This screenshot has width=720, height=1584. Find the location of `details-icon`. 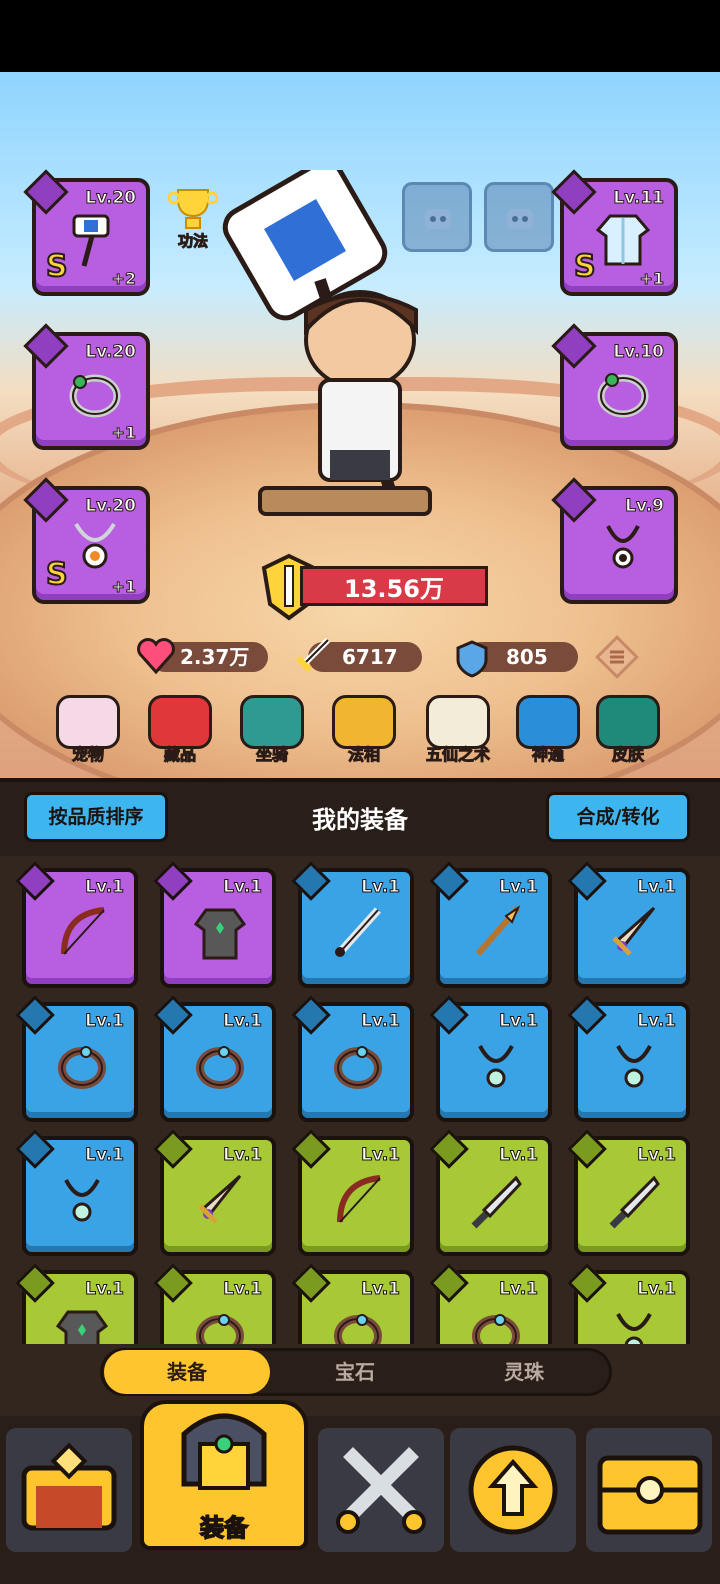

details-icon is located at coordinates (617, 657).